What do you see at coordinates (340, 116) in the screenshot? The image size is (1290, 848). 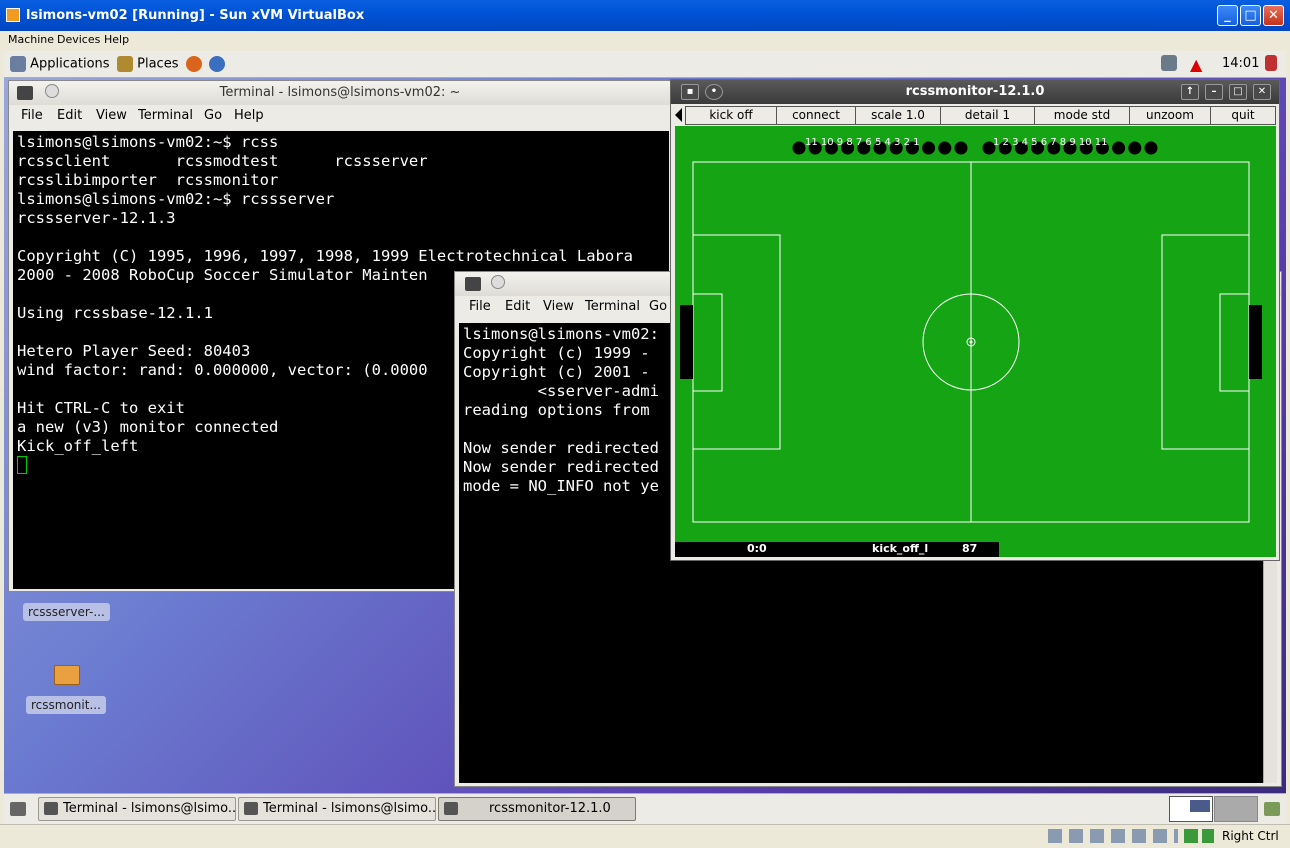 I see `terminal1-menubar: File Edit View Terminal Go Help` at bounding box center [340, 116].